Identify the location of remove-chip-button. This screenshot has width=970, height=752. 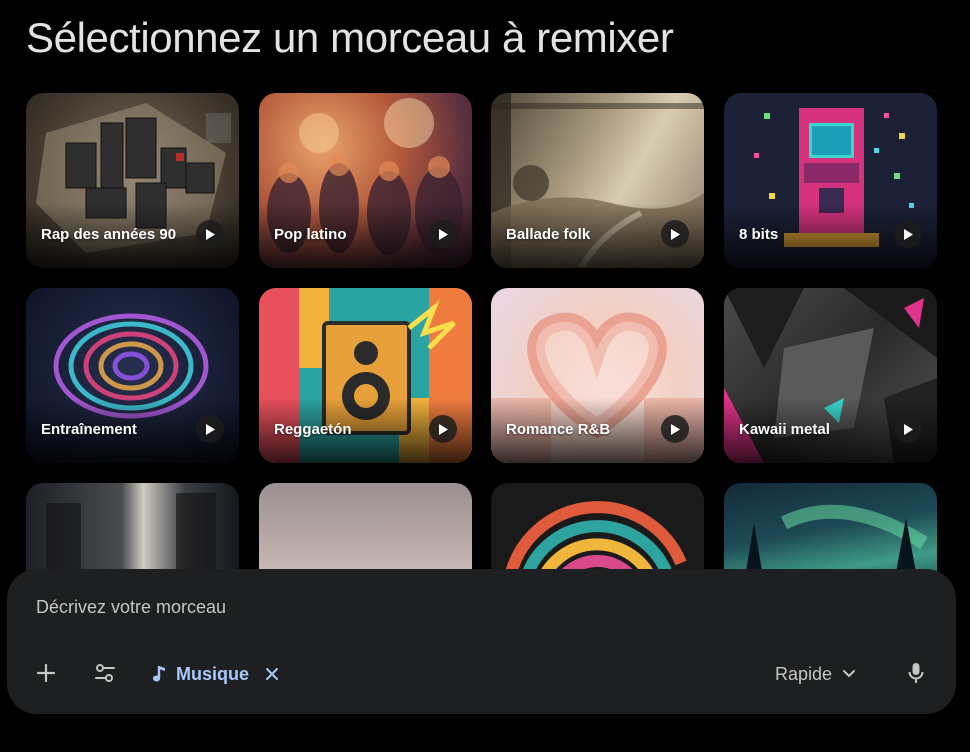
(272, 674).